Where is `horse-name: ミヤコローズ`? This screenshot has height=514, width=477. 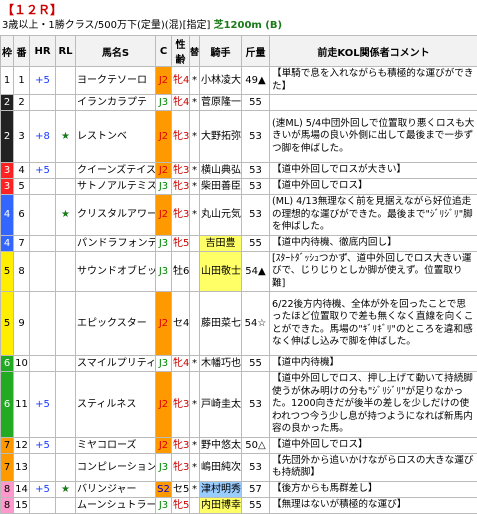
horse-name: ミヤコローズ is located at coordinates (116, 445).